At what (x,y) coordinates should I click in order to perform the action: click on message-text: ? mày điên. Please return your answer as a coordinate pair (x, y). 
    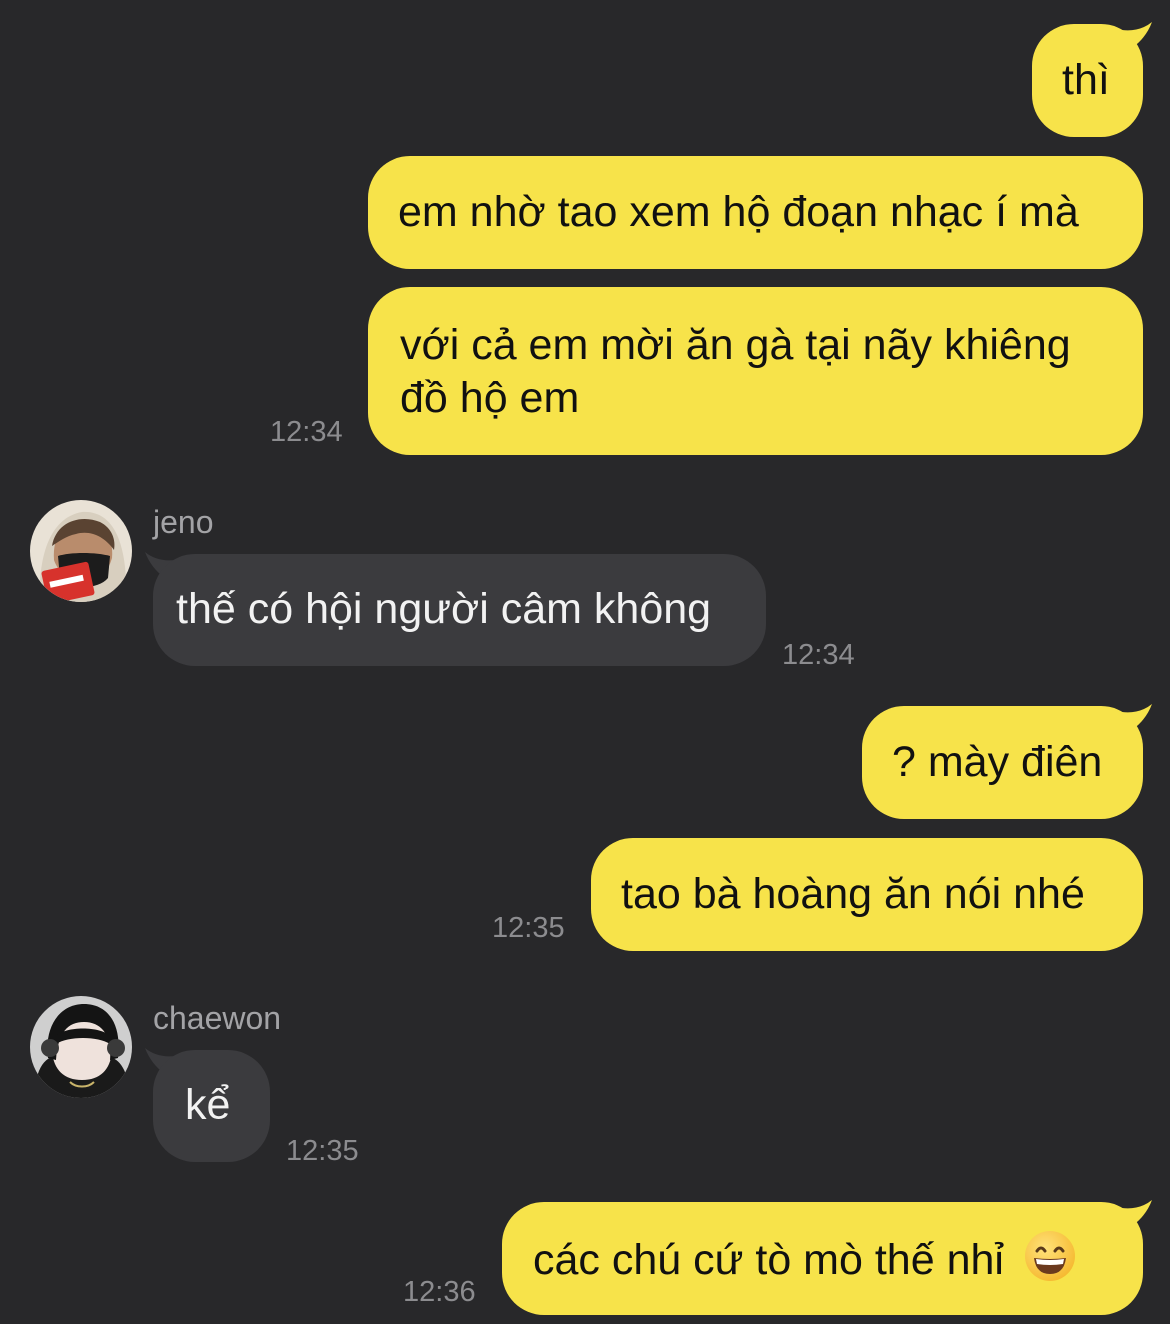
    Looking at the image, I should click on (997, 762).